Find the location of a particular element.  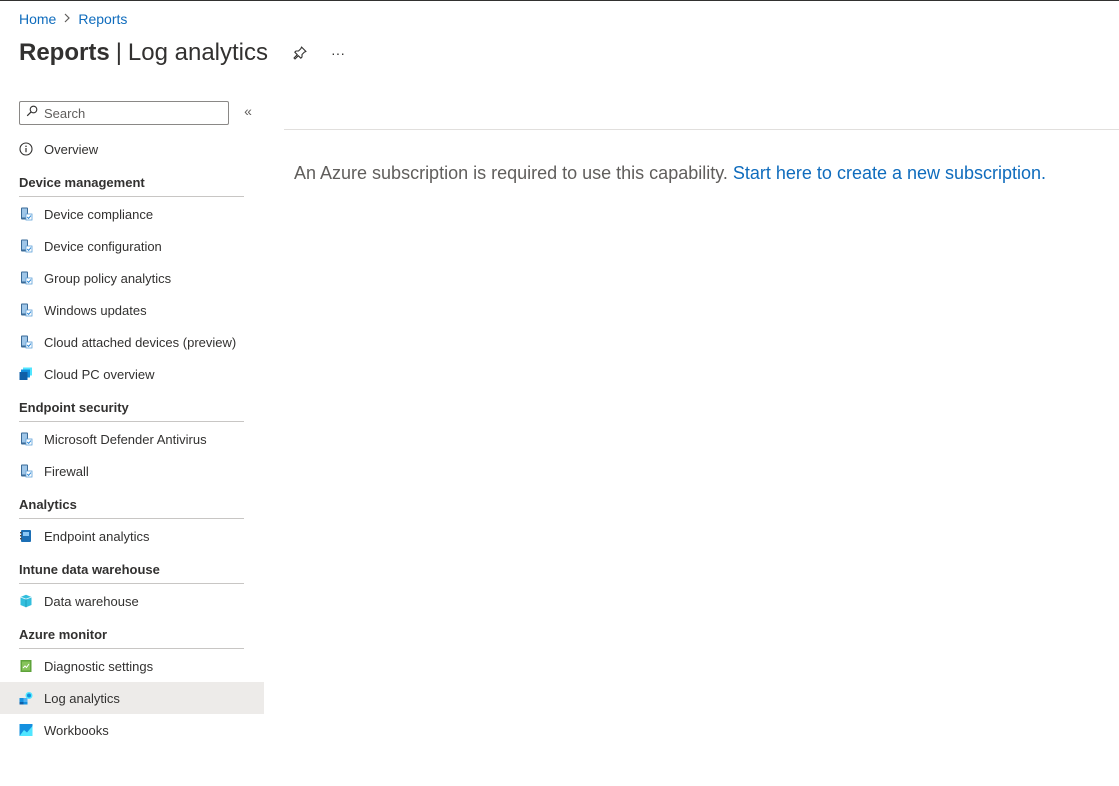

sidebar-search-box is located at coordinates (124, 113).